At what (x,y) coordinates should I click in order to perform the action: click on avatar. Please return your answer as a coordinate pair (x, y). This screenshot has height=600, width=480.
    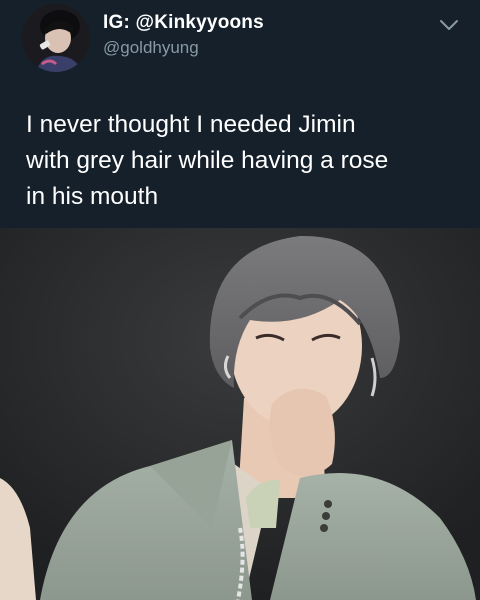
    Looking at the image, I should click on (56, 38).